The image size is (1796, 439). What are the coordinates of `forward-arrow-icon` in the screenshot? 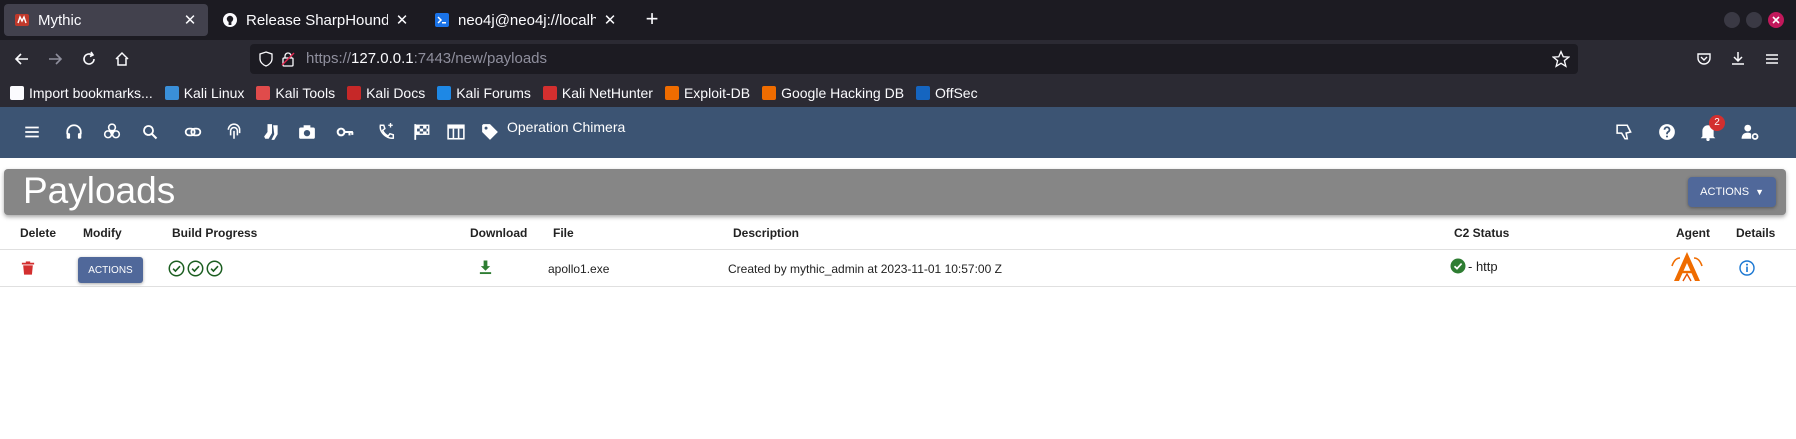 It's located at (56, 59).